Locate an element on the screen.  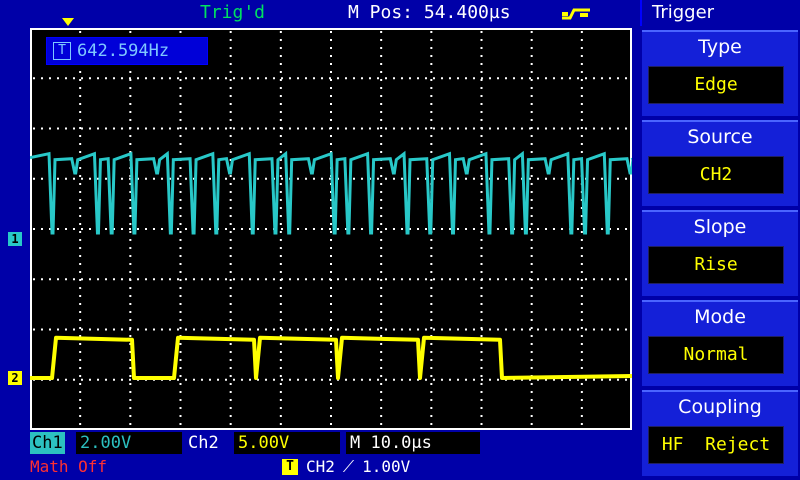
menu-title: Trigger is located at coordinates (720, 13).